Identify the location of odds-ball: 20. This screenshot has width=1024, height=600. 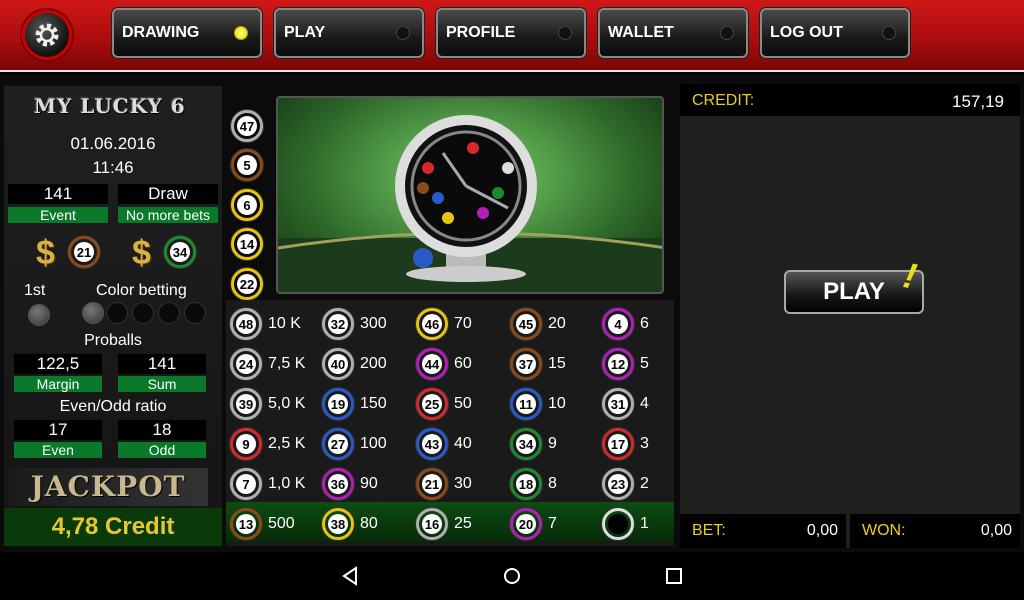
(526, 524).